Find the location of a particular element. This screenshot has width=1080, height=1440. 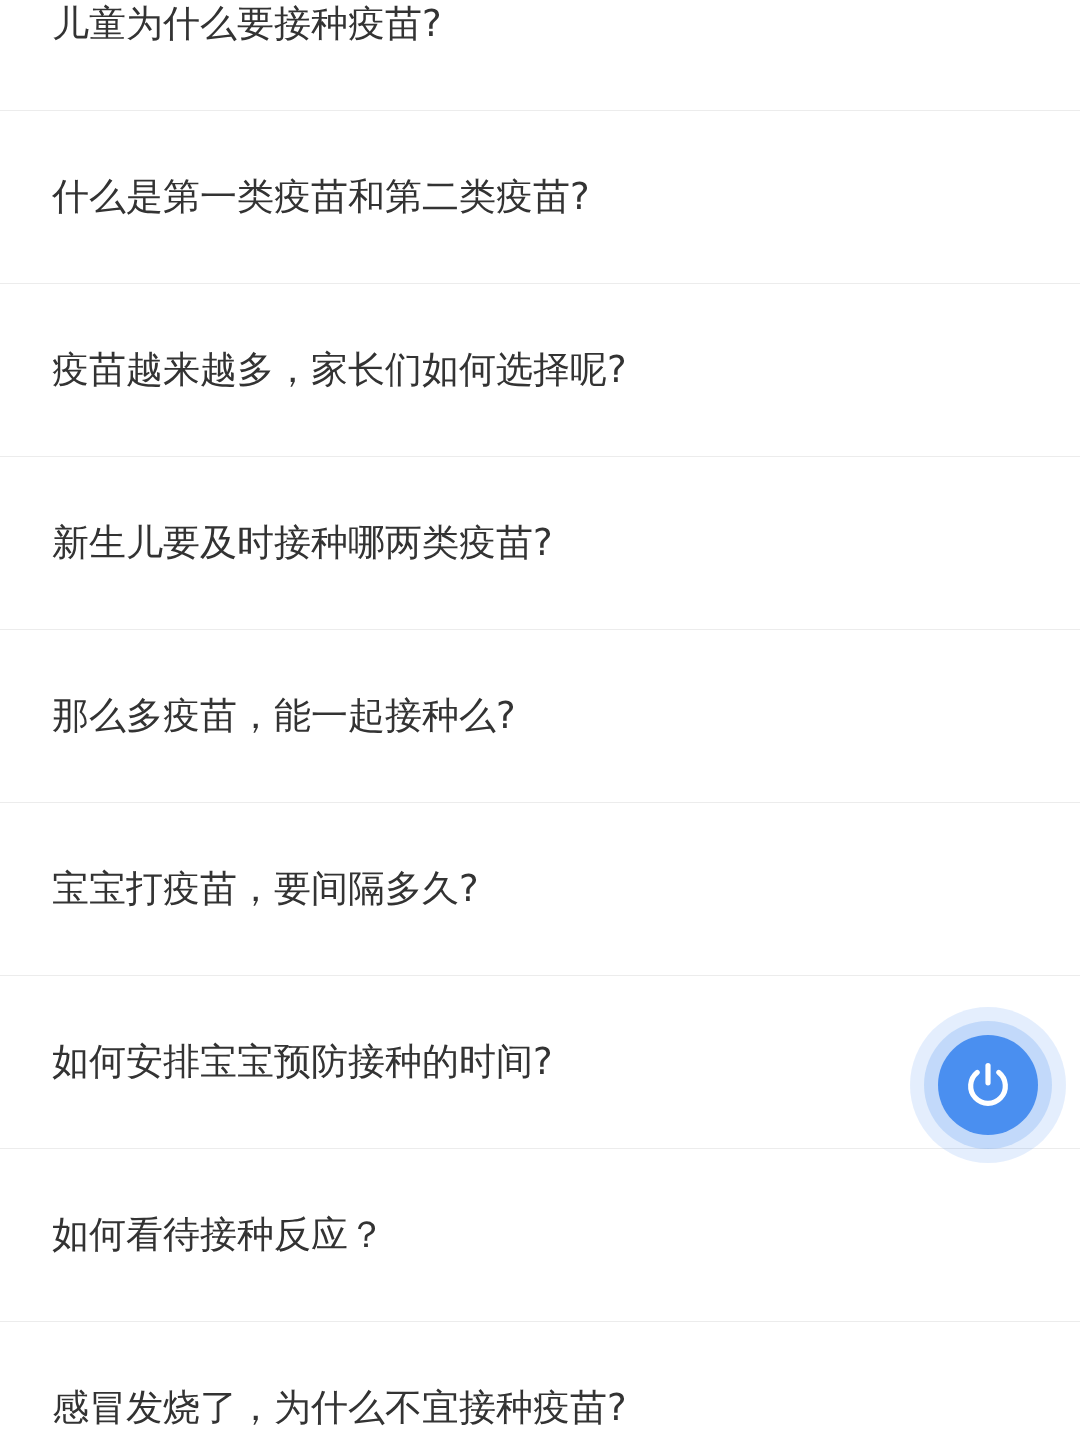

question-item: 儿童为什么要接种疫苗? is located at coordinates (247, 24).